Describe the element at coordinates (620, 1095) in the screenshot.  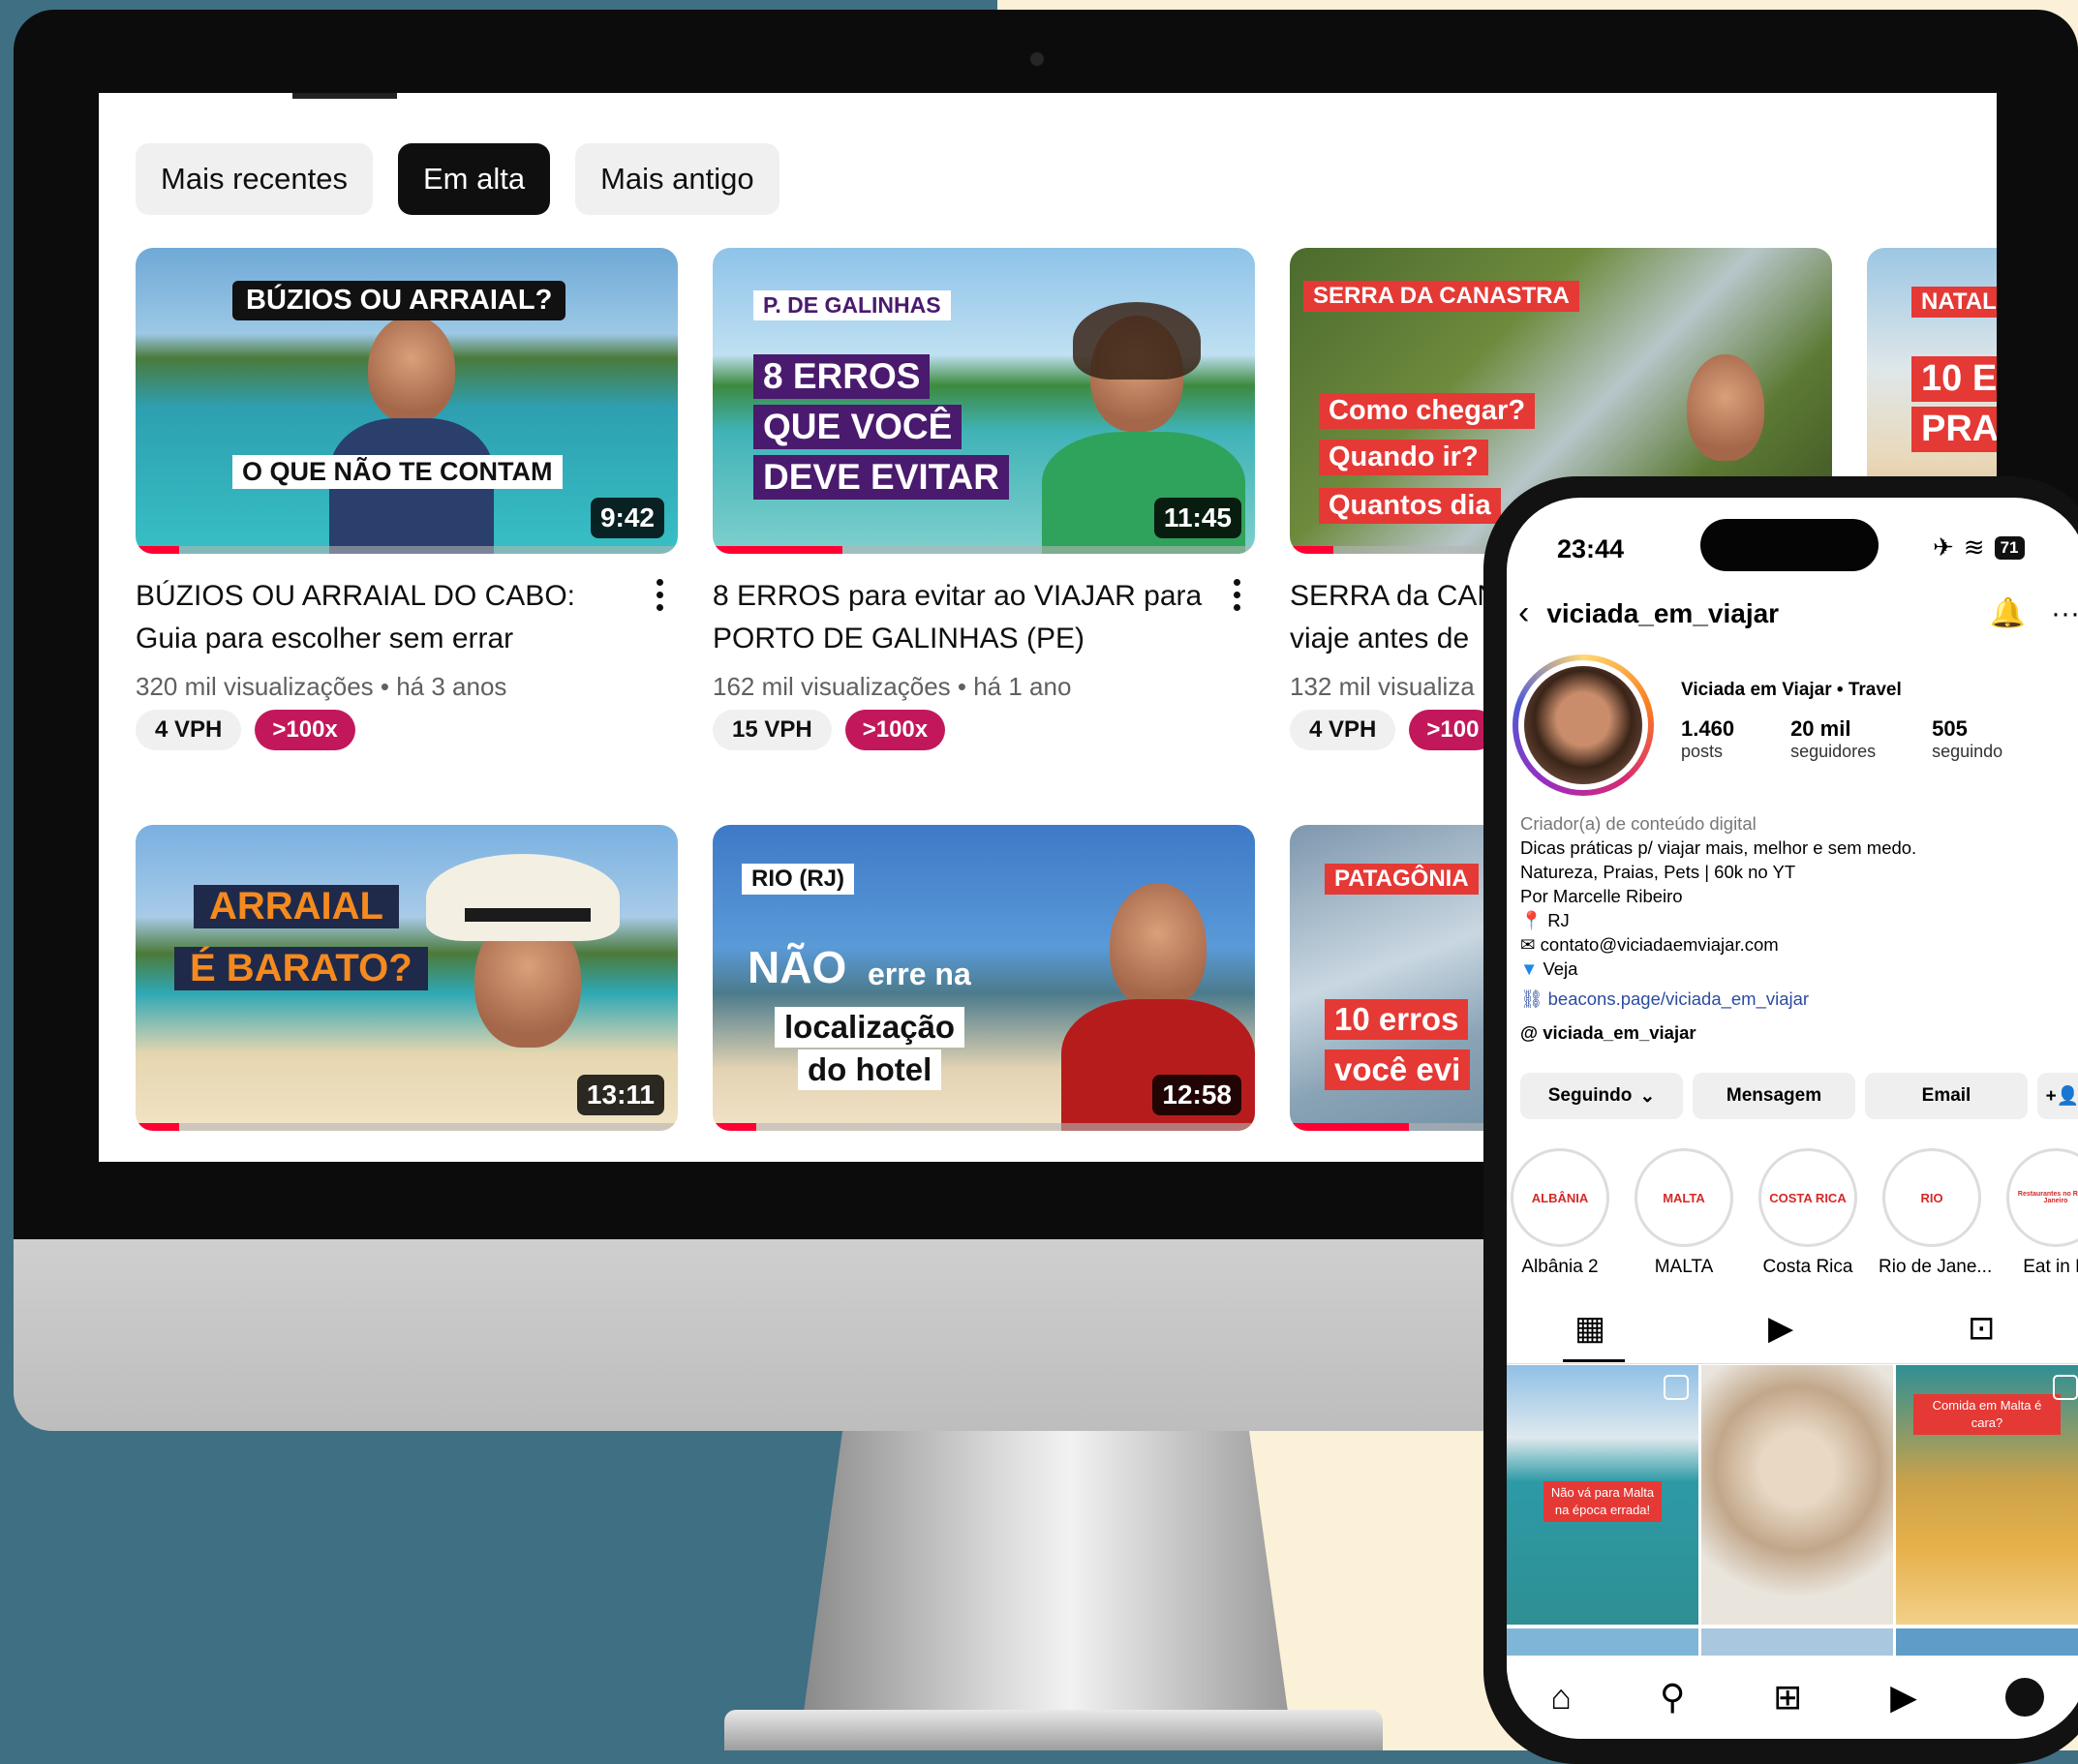
I see `video-duration: 13:11` at that location.